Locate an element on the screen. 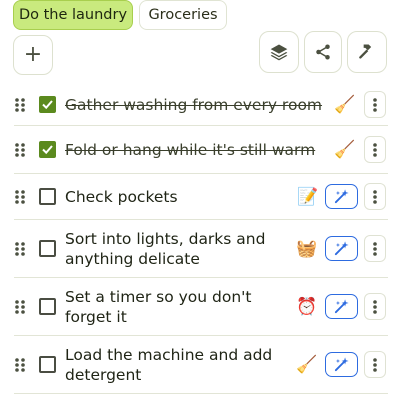 The width and height of the screenshot is (400, 400). share-button is located at coordinates (323, 52).